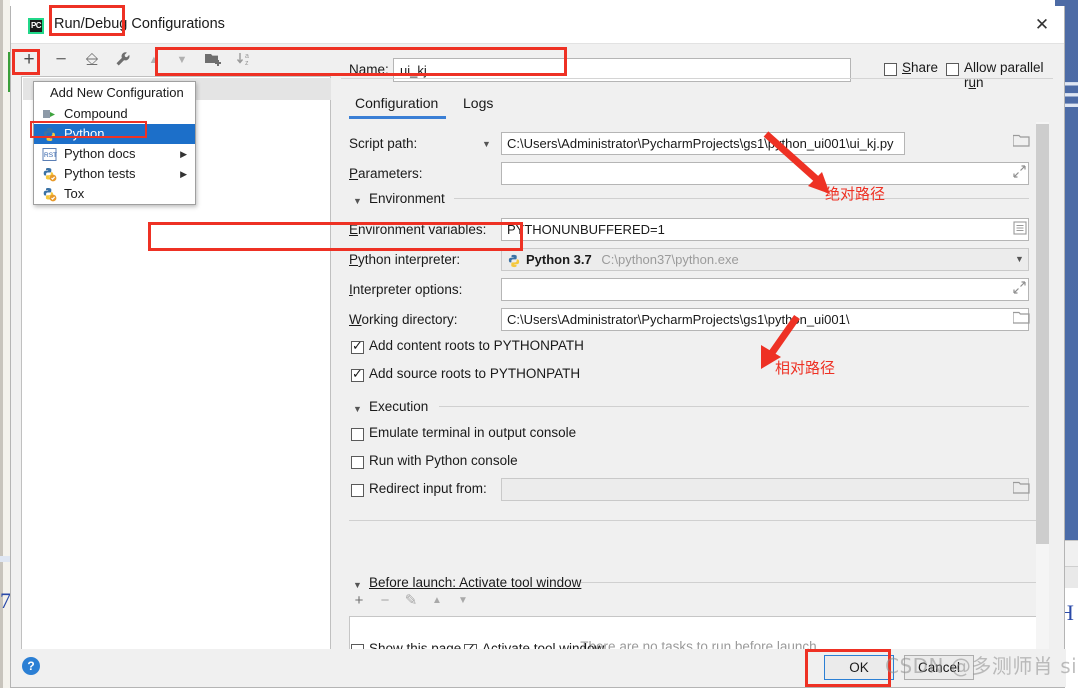 This screenshot has width=1078, height=688. What do you see at coordinates (476, 345) in the screenshot?
I see `add-content-roots-label: Add content roots to PYTHONPATH` at bounding box center [476, 345].